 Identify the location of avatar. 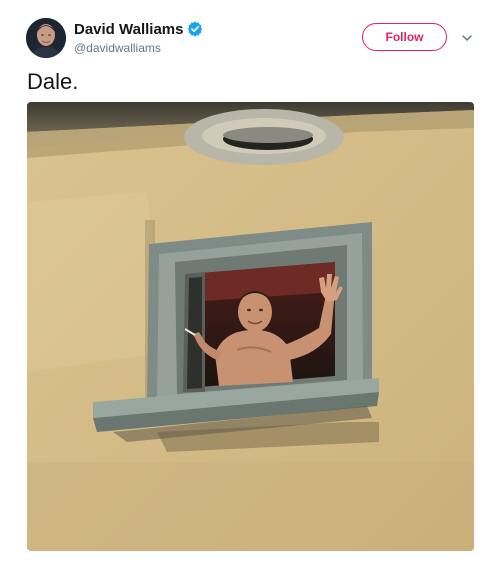
(46, 38).